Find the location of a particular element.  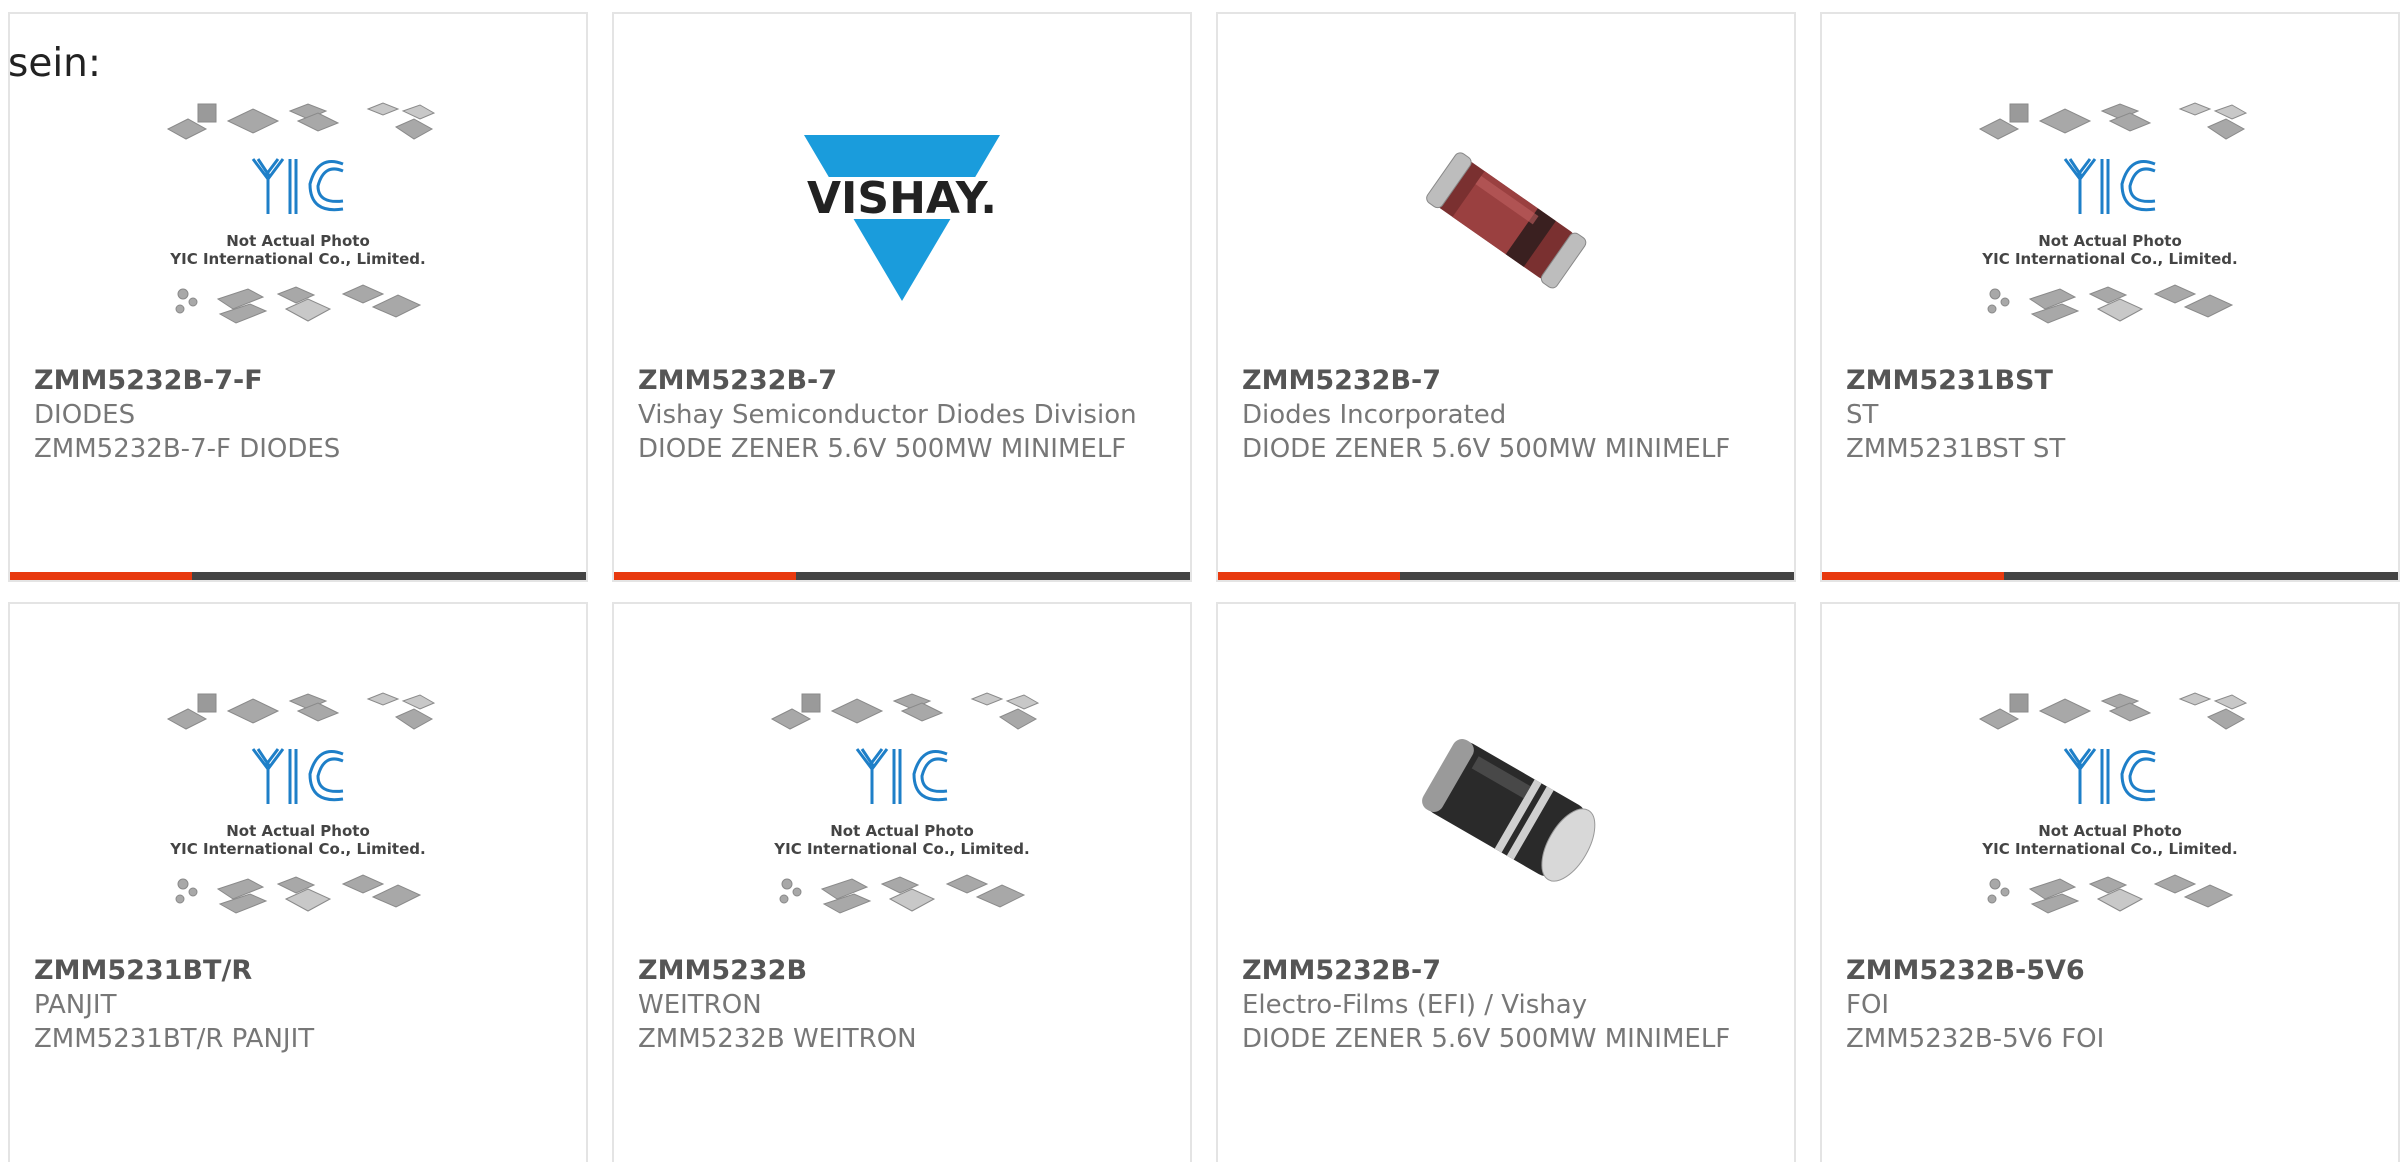

product-manufacturer: Diodes Incorporated is located at coordinates (1374, 415).